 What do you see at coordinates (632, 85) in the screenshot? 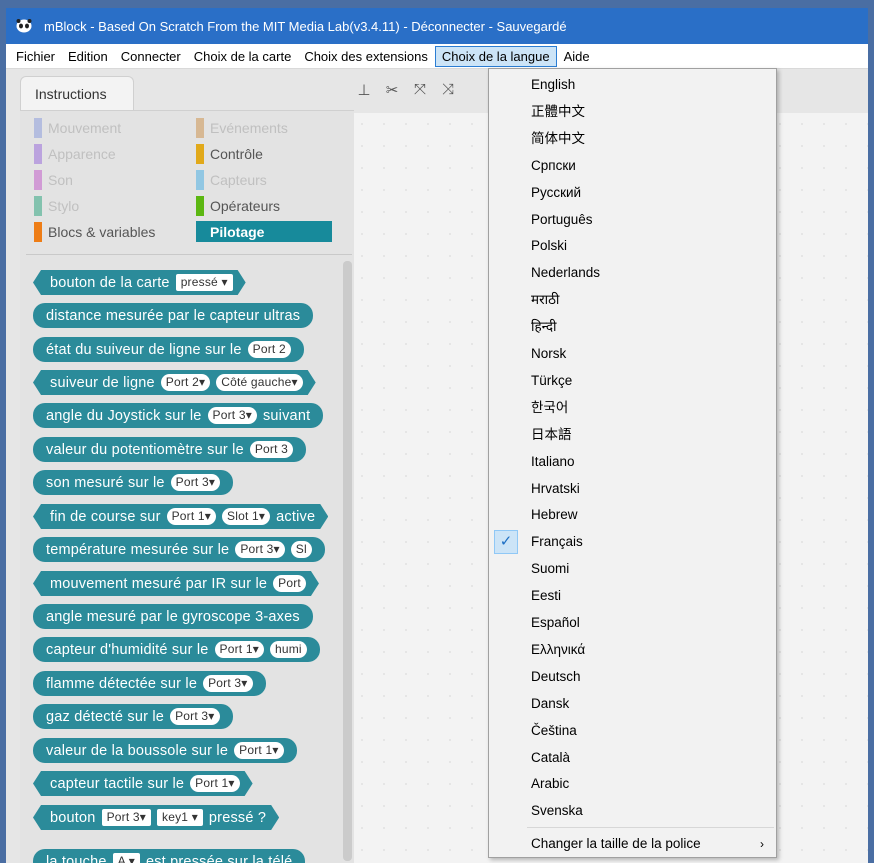
I see `menu-item-language: English` at bounding box center [632, 85].